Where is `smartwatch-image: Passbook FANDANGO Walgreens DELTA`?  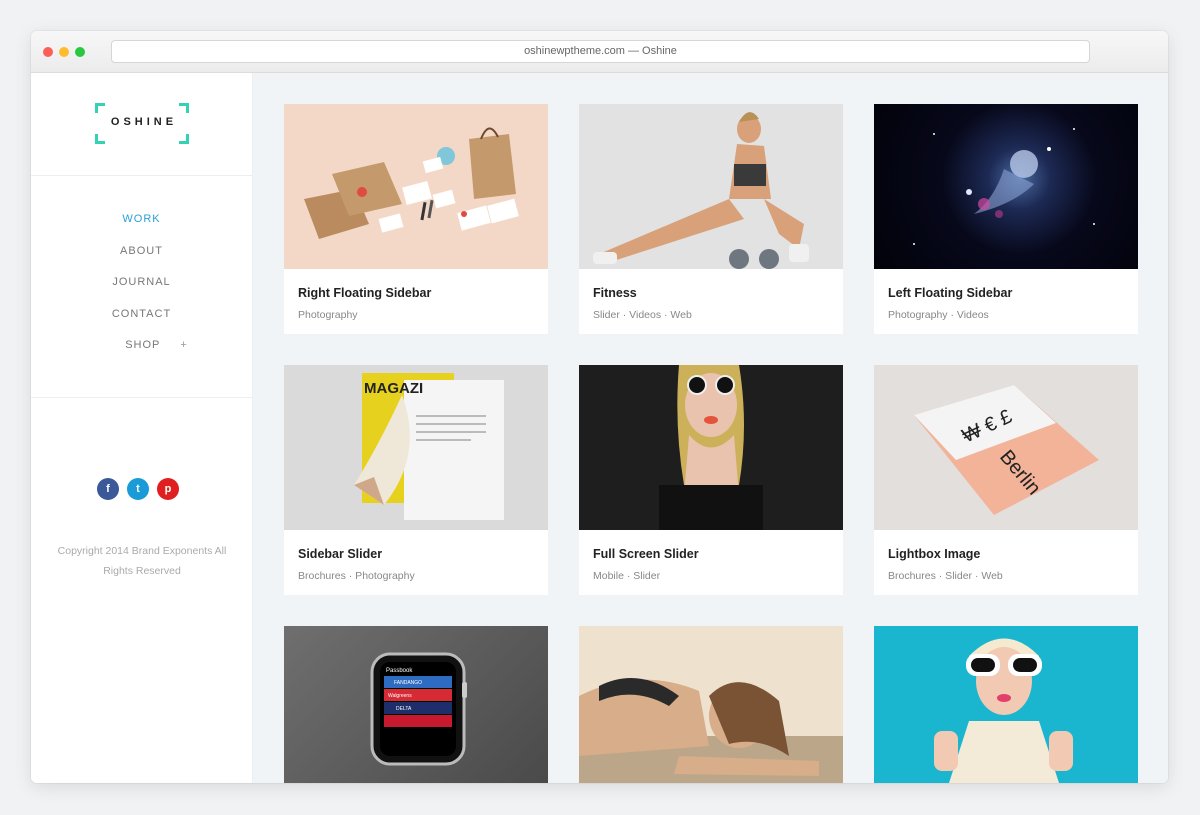
smartwatch-image: Passbook FANDANGO Walgreens DELTA is located at coordinates (416, 704).